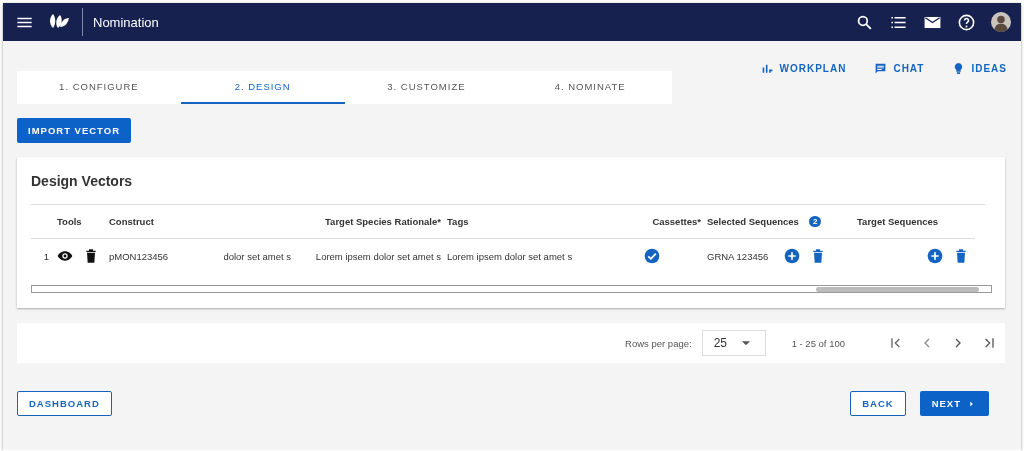  What do you see at coordinates (257, 256) in the screenshot?
I see `table-cell: dolor set amet s` at bounding box center [257, 256].